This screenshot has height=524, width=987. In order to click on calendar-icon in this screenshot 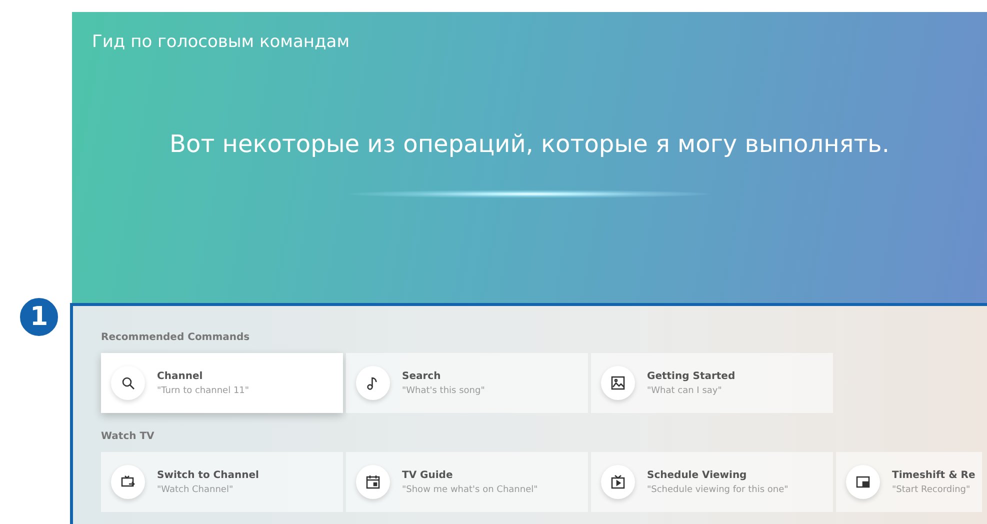, I will do `click(373, 482)`.